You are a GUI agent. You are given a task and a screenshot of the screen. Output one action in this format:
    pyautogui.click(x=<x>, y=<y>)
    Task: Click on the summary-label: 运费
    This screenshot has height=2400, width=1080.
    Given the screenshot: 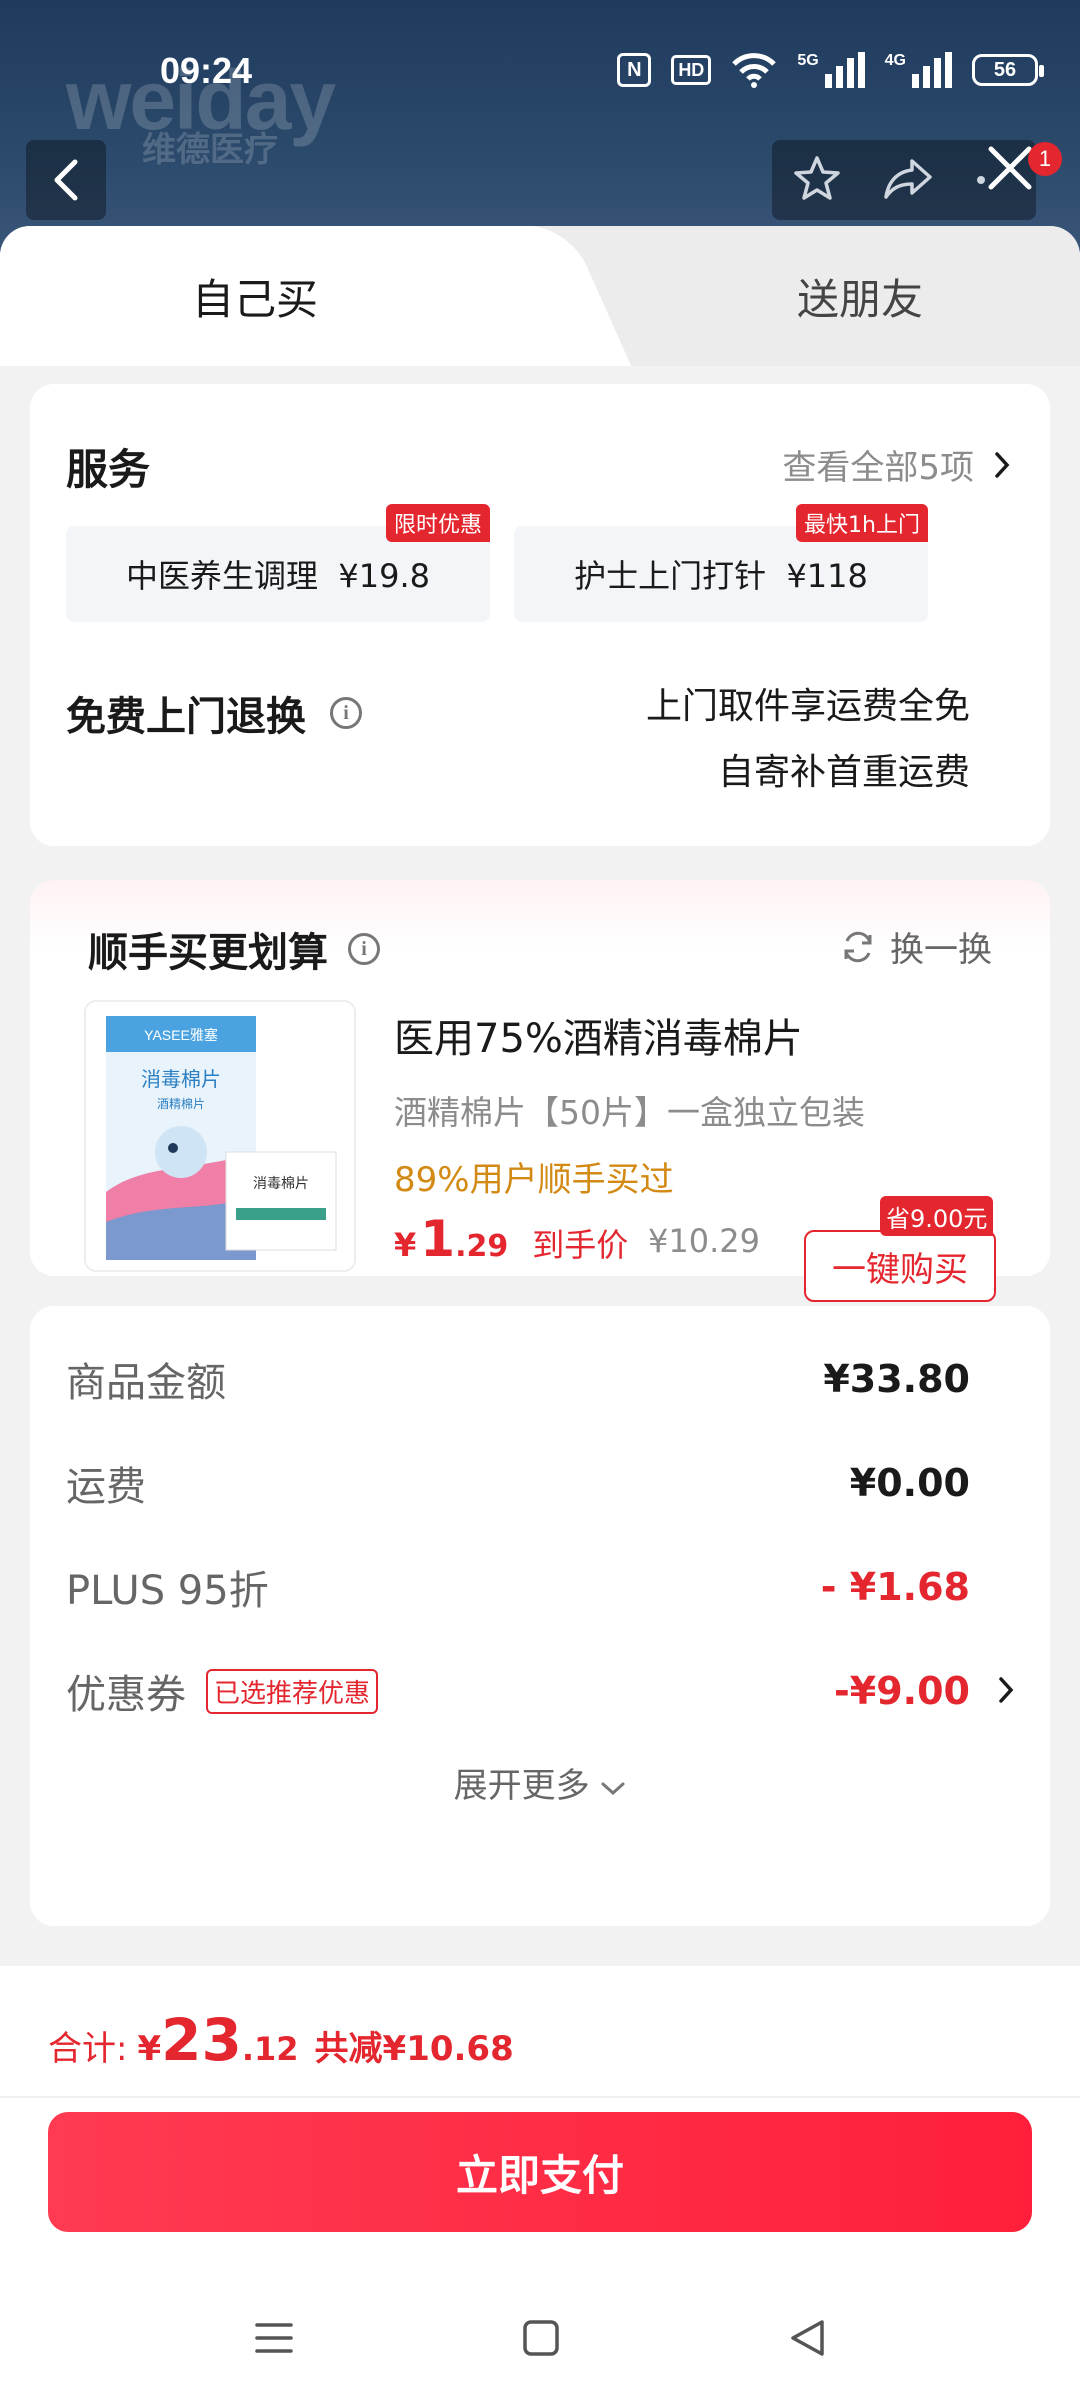 What is the action you would take?
    pyautogui.click(x=106, y=1487)
    